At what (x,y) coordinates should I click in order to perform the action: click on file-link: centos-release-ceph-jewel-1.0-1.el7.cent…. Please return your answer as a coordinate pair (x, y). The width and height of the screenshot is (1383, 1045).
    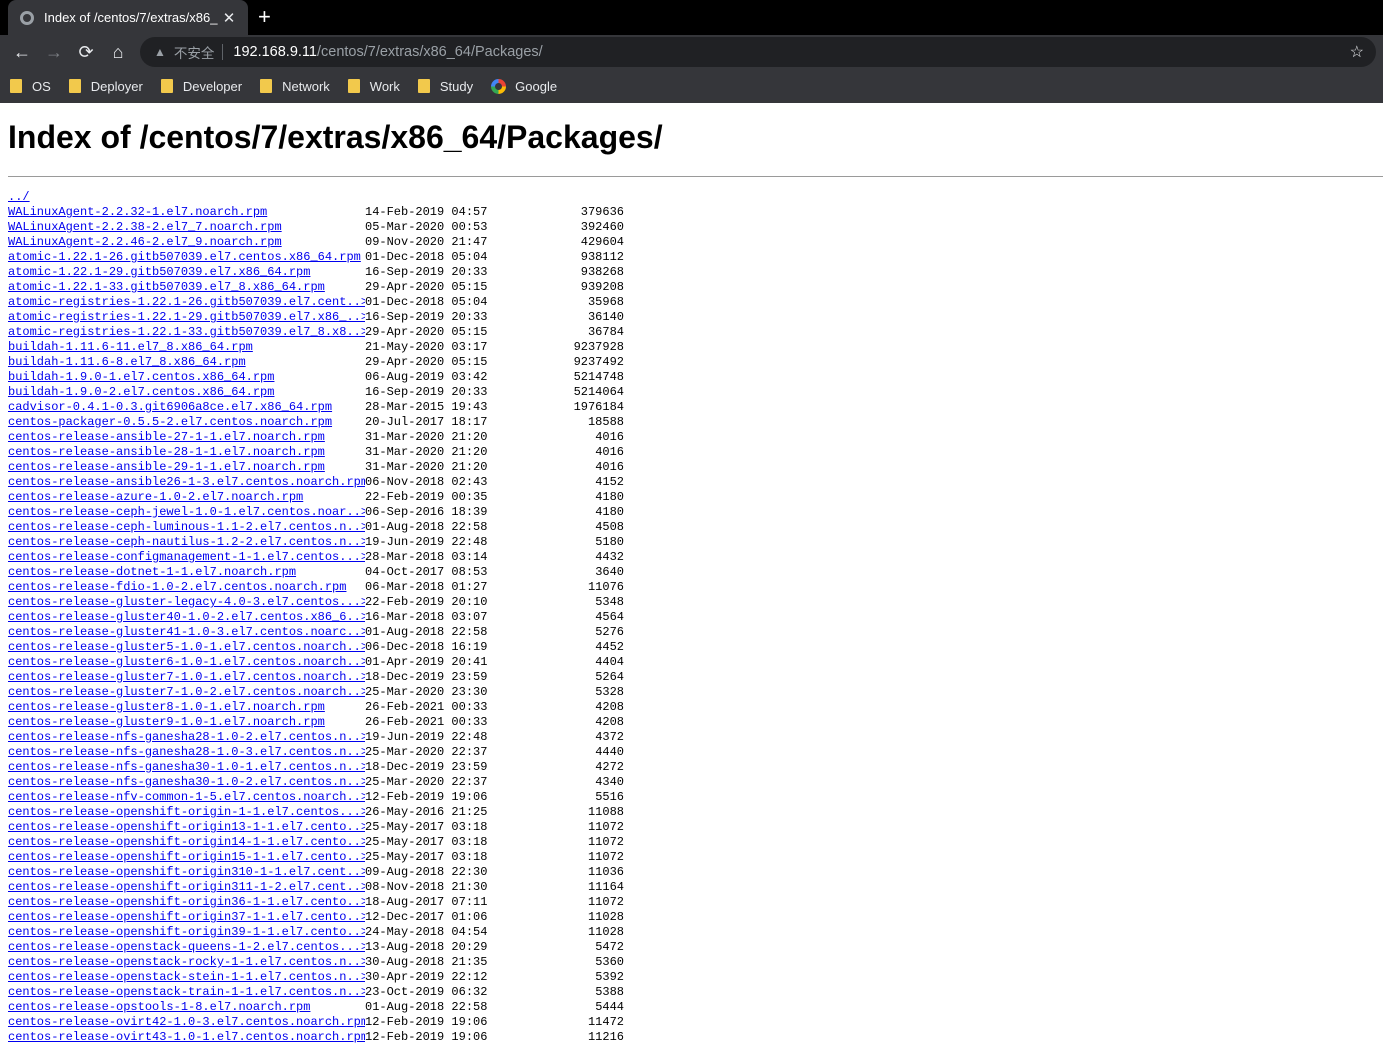
    Looking at the image, I should click on (186, 512).